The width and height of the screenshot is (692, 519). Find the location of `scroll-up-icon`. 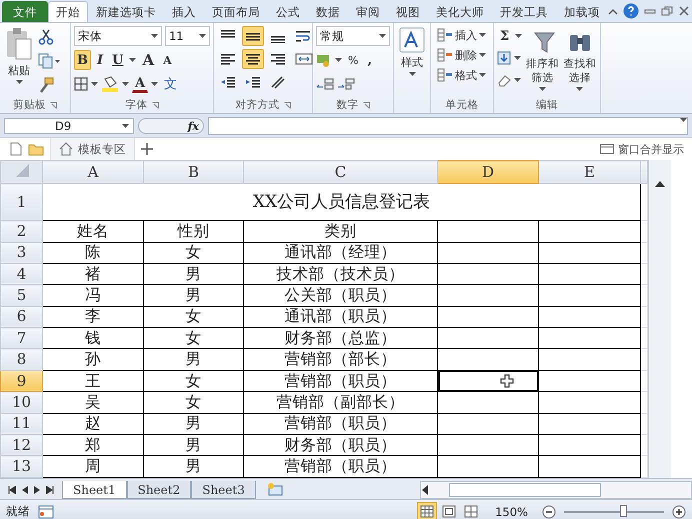

scroll-up-icon is located at coordinates (660, 184).